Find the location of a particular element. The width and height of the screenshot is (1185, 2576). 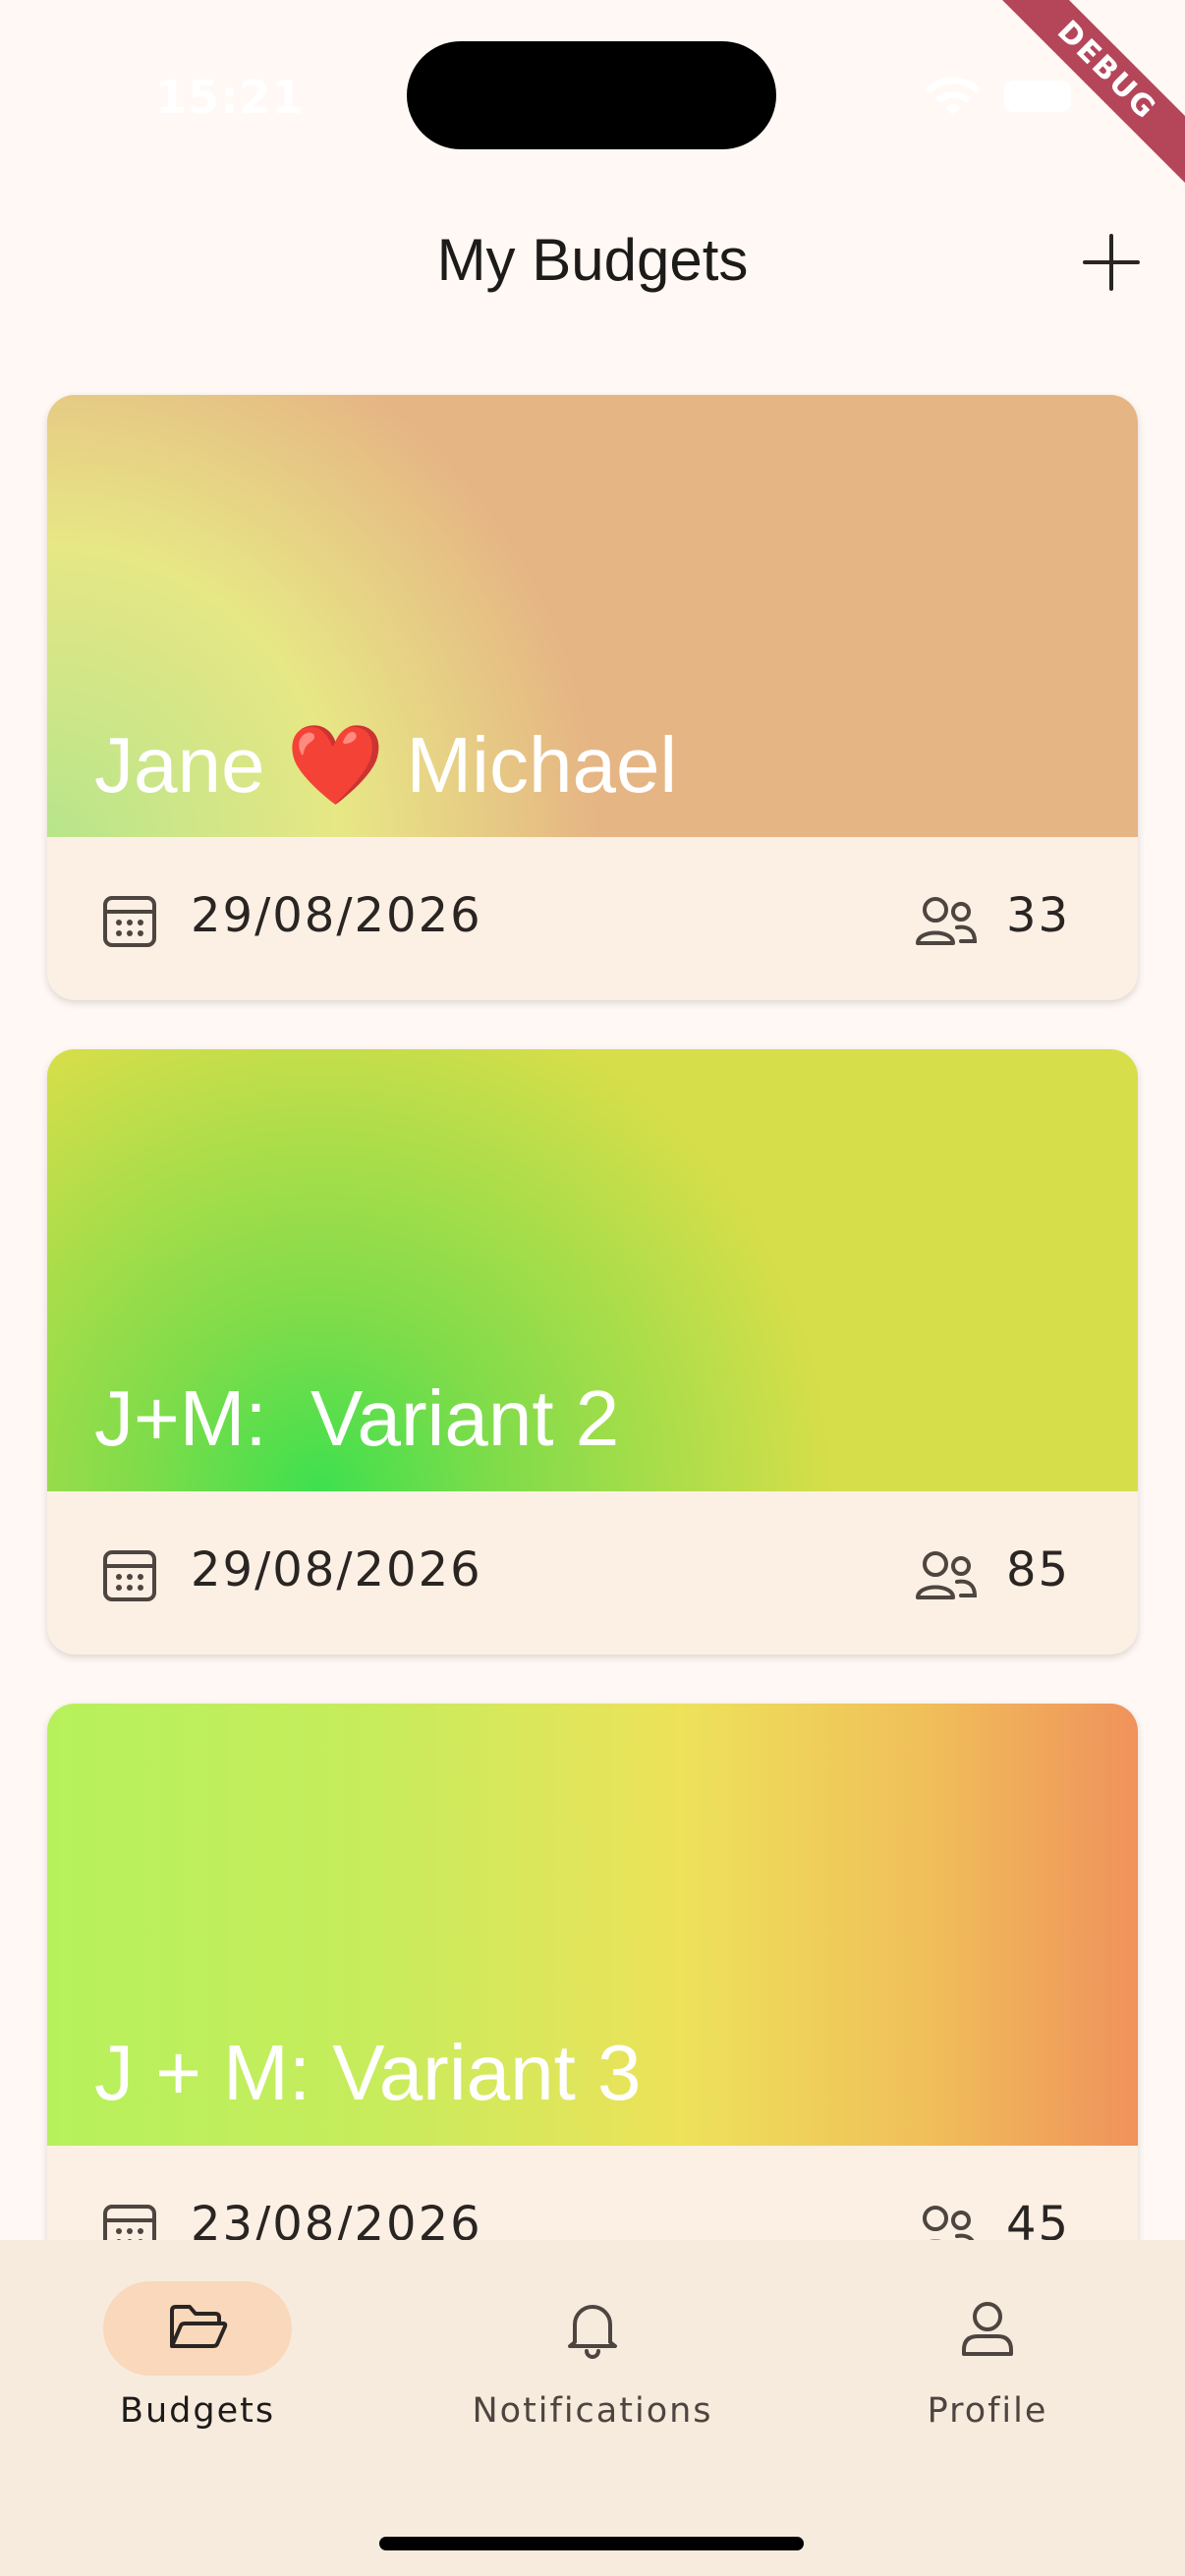

wifi-icon is located at coordinates (954, 96).